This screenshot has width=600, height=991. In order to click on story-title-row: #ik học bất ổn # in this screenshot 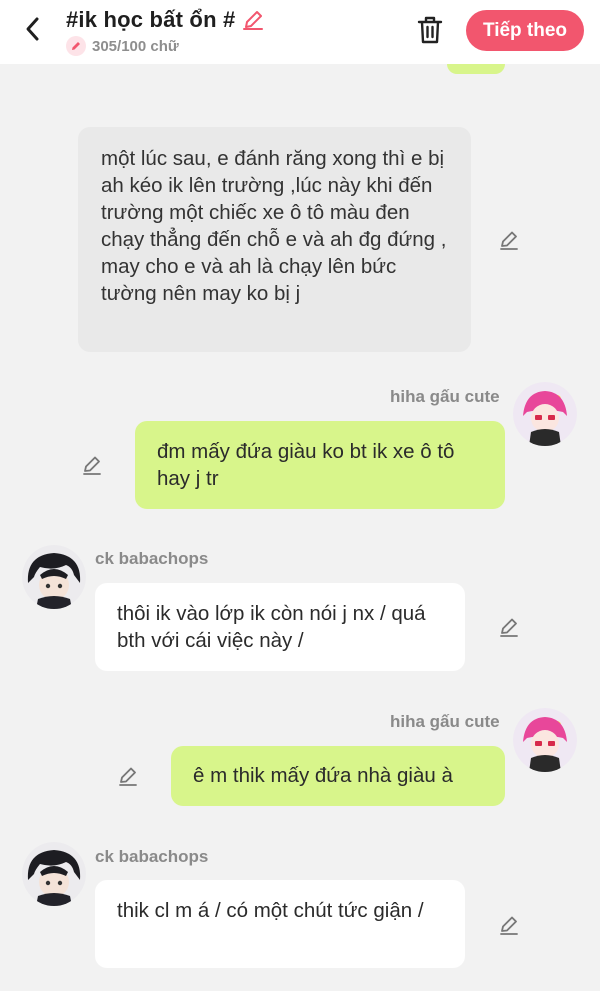, I will do `click(165, 20)`.